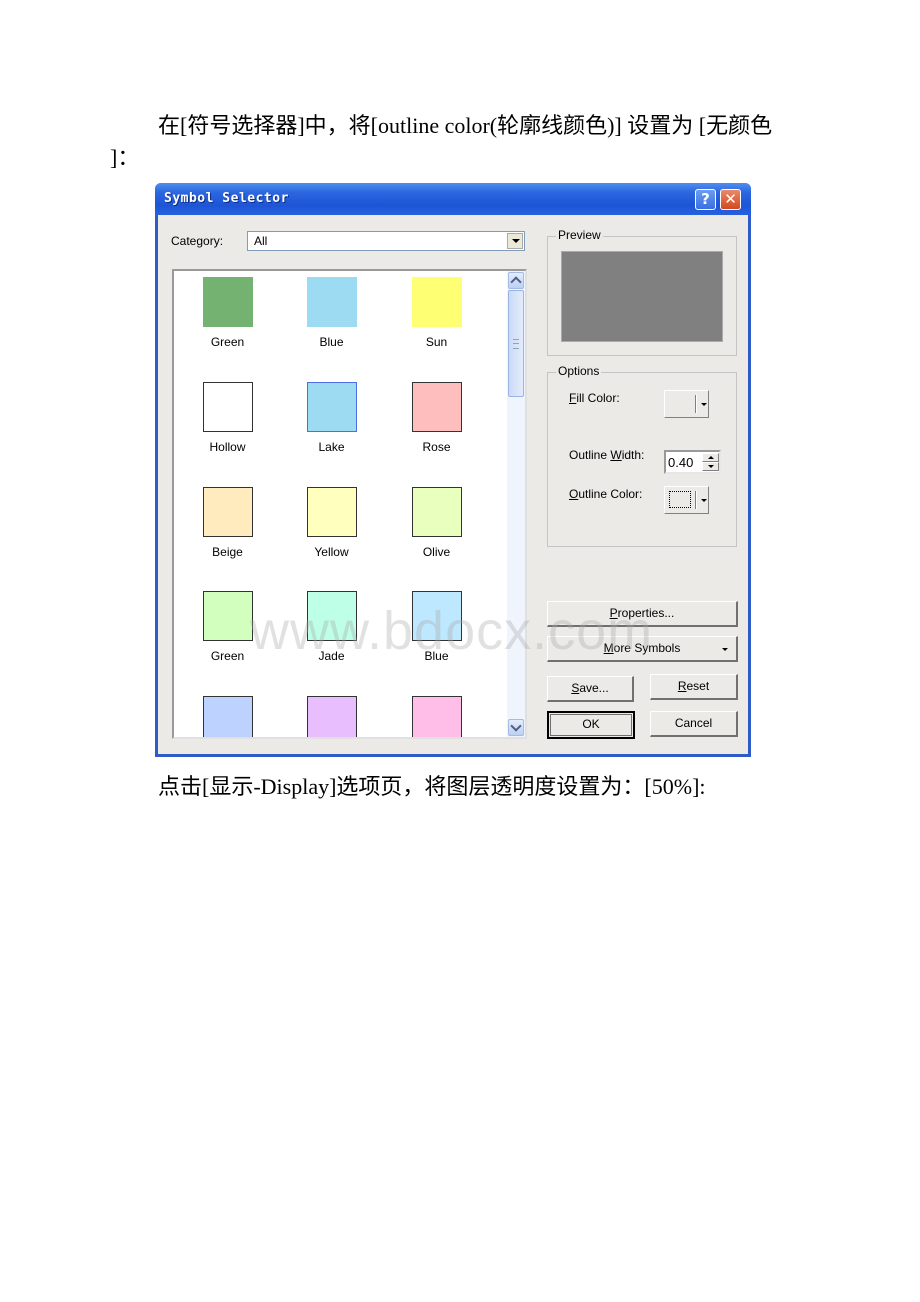  Describe the element at coordinates (642, 649) in the screenshot. I see `more-symbols-button: More Symbols` at that location.